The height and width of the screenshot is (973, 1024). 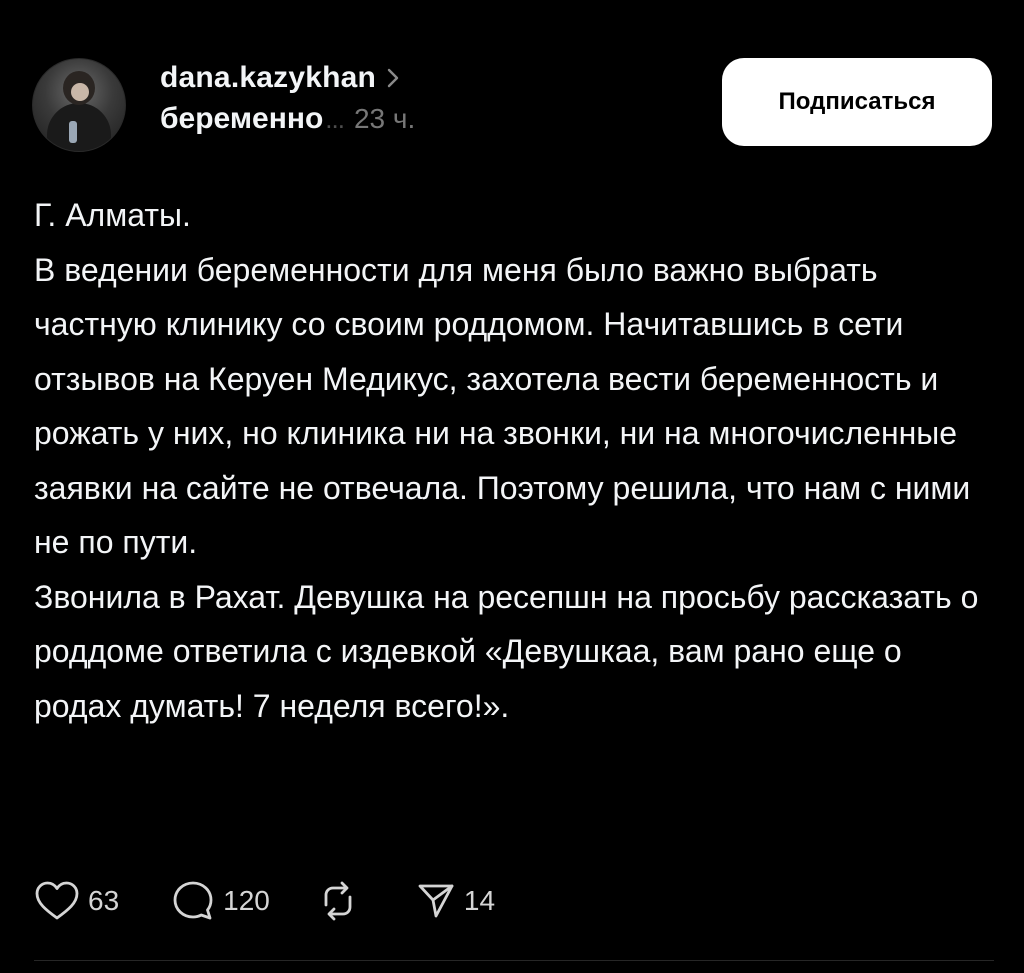 What do you see at coordinates (193, 900) in the screenshot?
I see `comment-icon` at bounding box center [193, 900].